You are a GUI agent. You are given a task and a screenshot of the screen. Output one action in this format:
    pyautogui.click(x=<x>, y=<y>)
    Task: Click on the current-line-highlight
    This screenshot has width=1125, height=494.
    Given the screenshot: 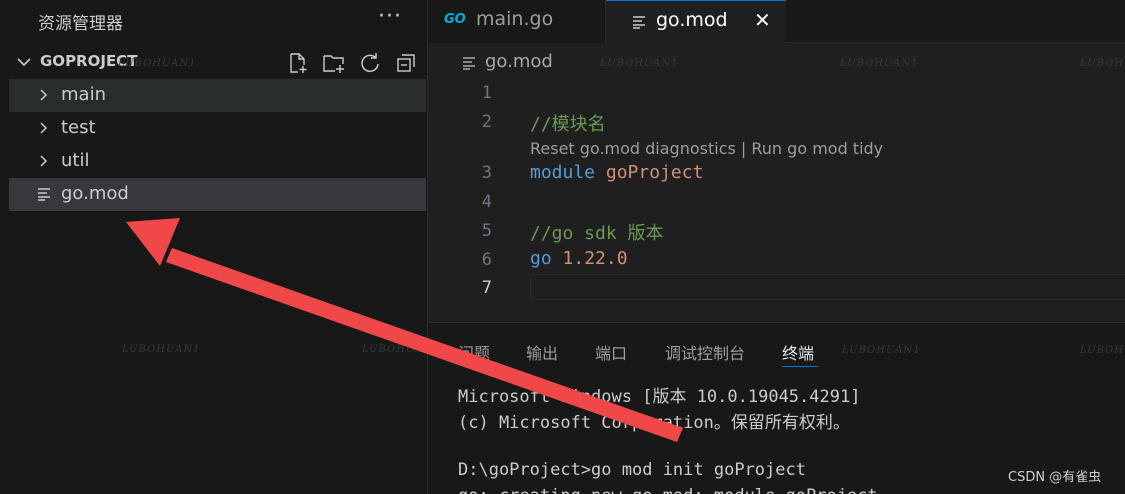 What is the action you would take?
    pyautogui.click(x=827, y=287)
    